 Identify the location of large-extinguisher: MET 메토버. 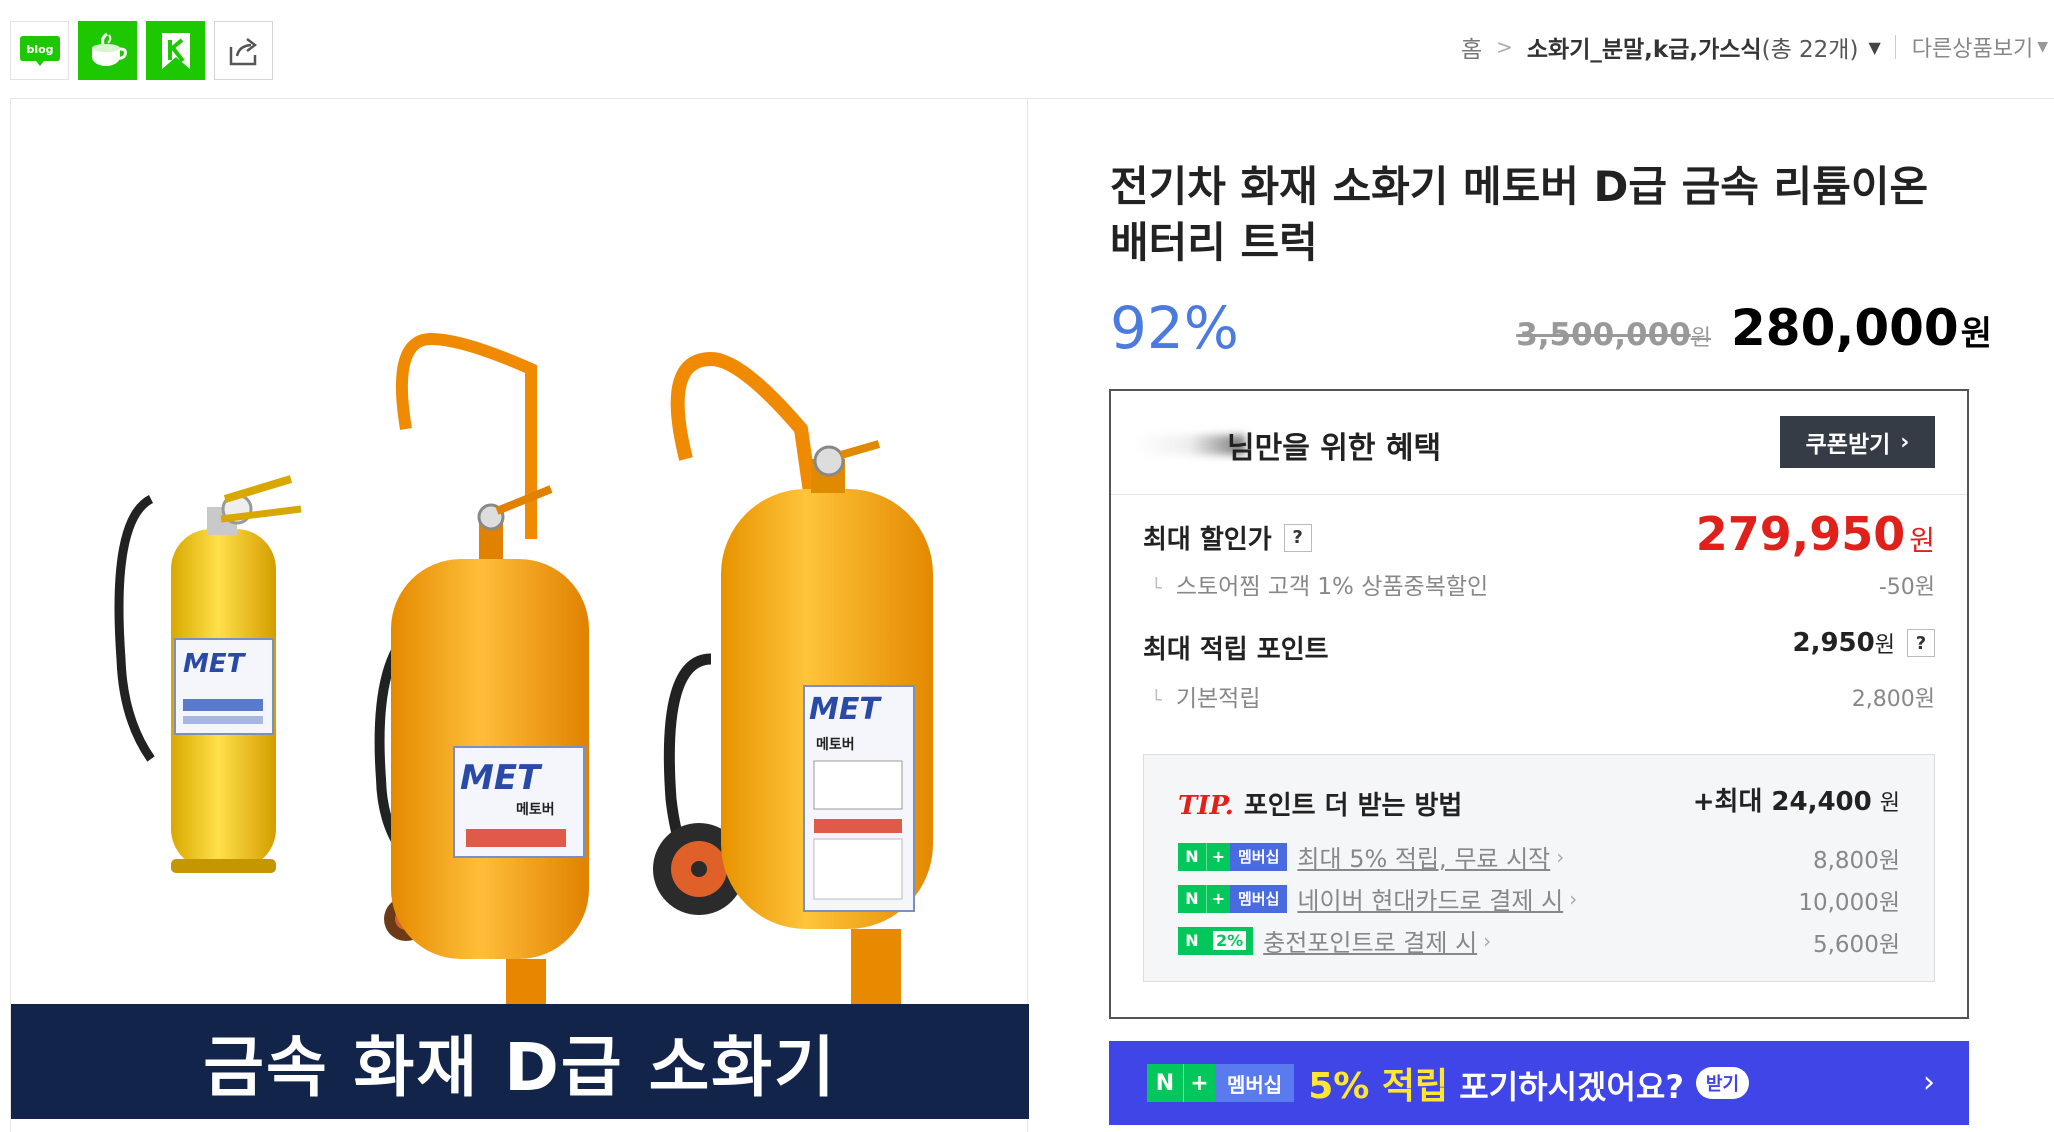
(793, 677).